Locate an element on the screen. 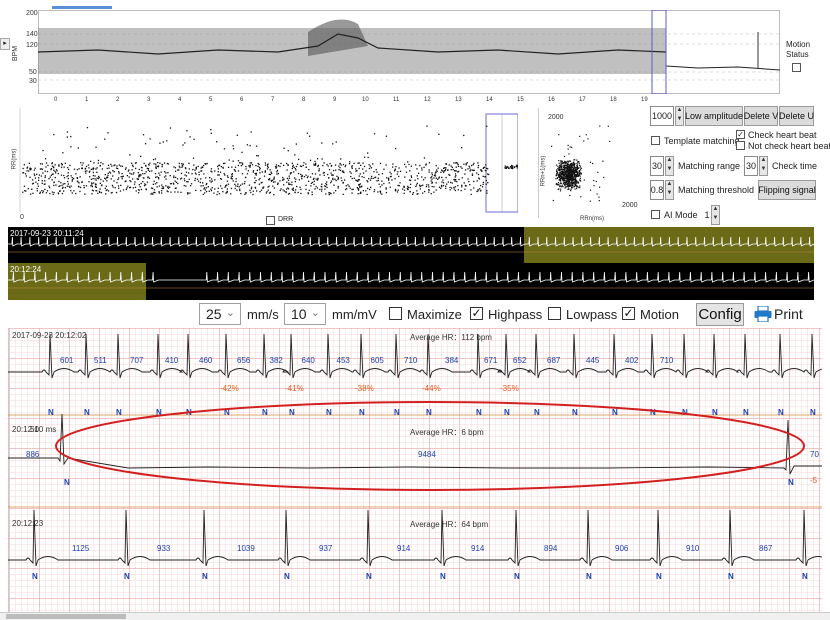 This screenshot has height=620, width=830. scrollbar-thumb is located at coordinates (66, 616).